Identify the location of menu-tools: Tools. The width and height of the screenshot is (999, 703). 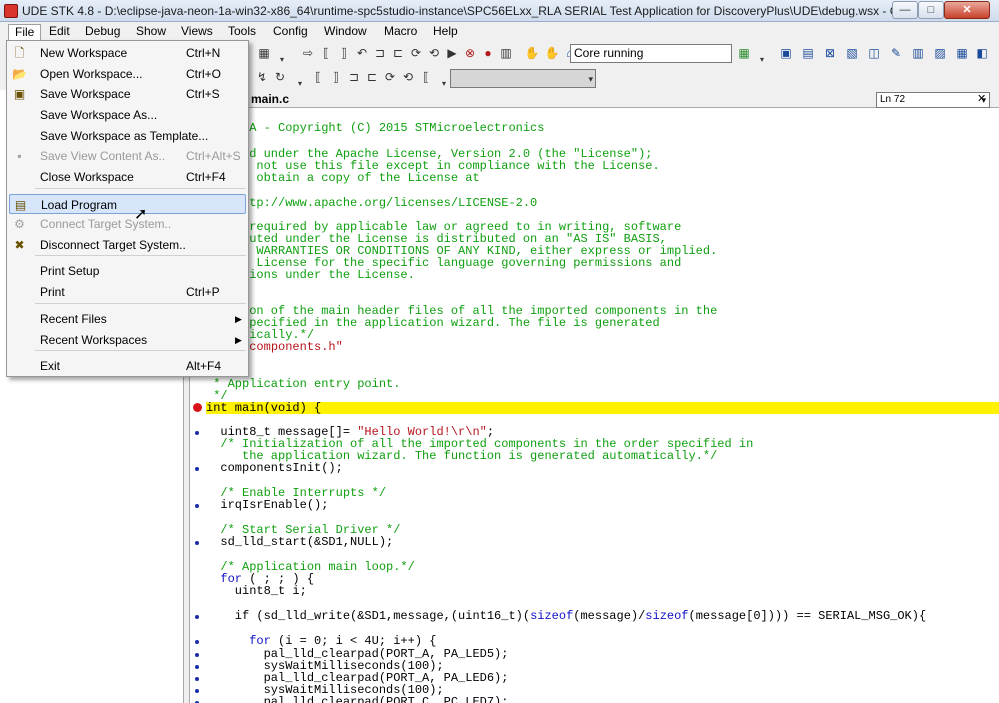
(242, 32).